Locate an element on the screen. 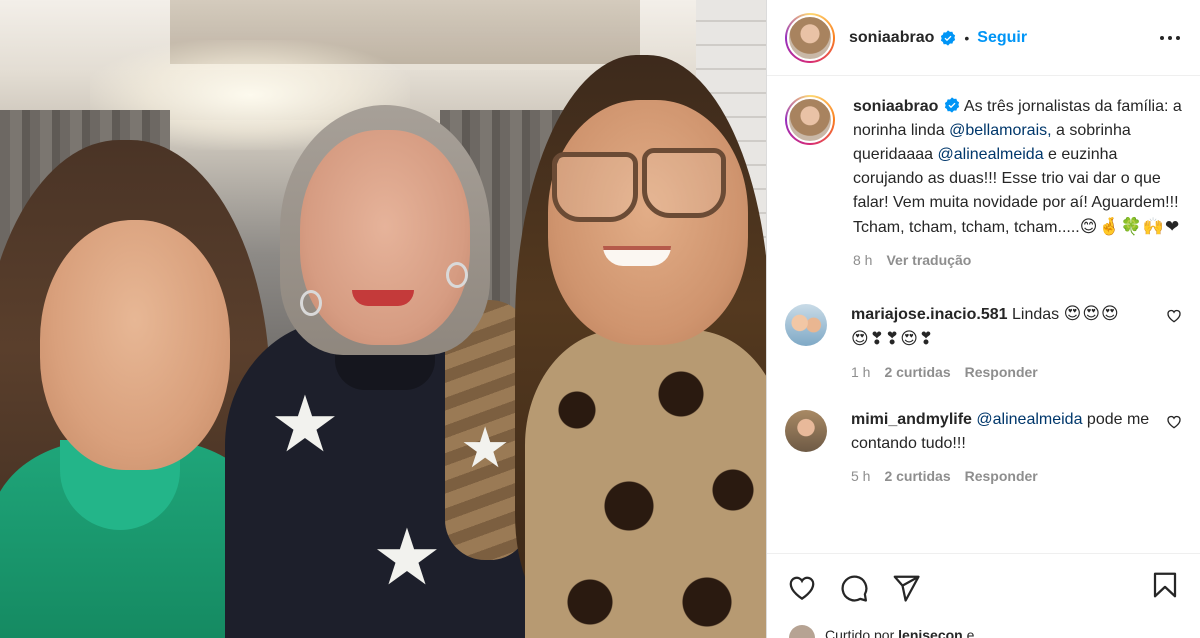 Image resolution: width=1200 pixels, height=638 pixels. liked-by-text: Curtido por lenisecon e is located at coordinates (899, 632).